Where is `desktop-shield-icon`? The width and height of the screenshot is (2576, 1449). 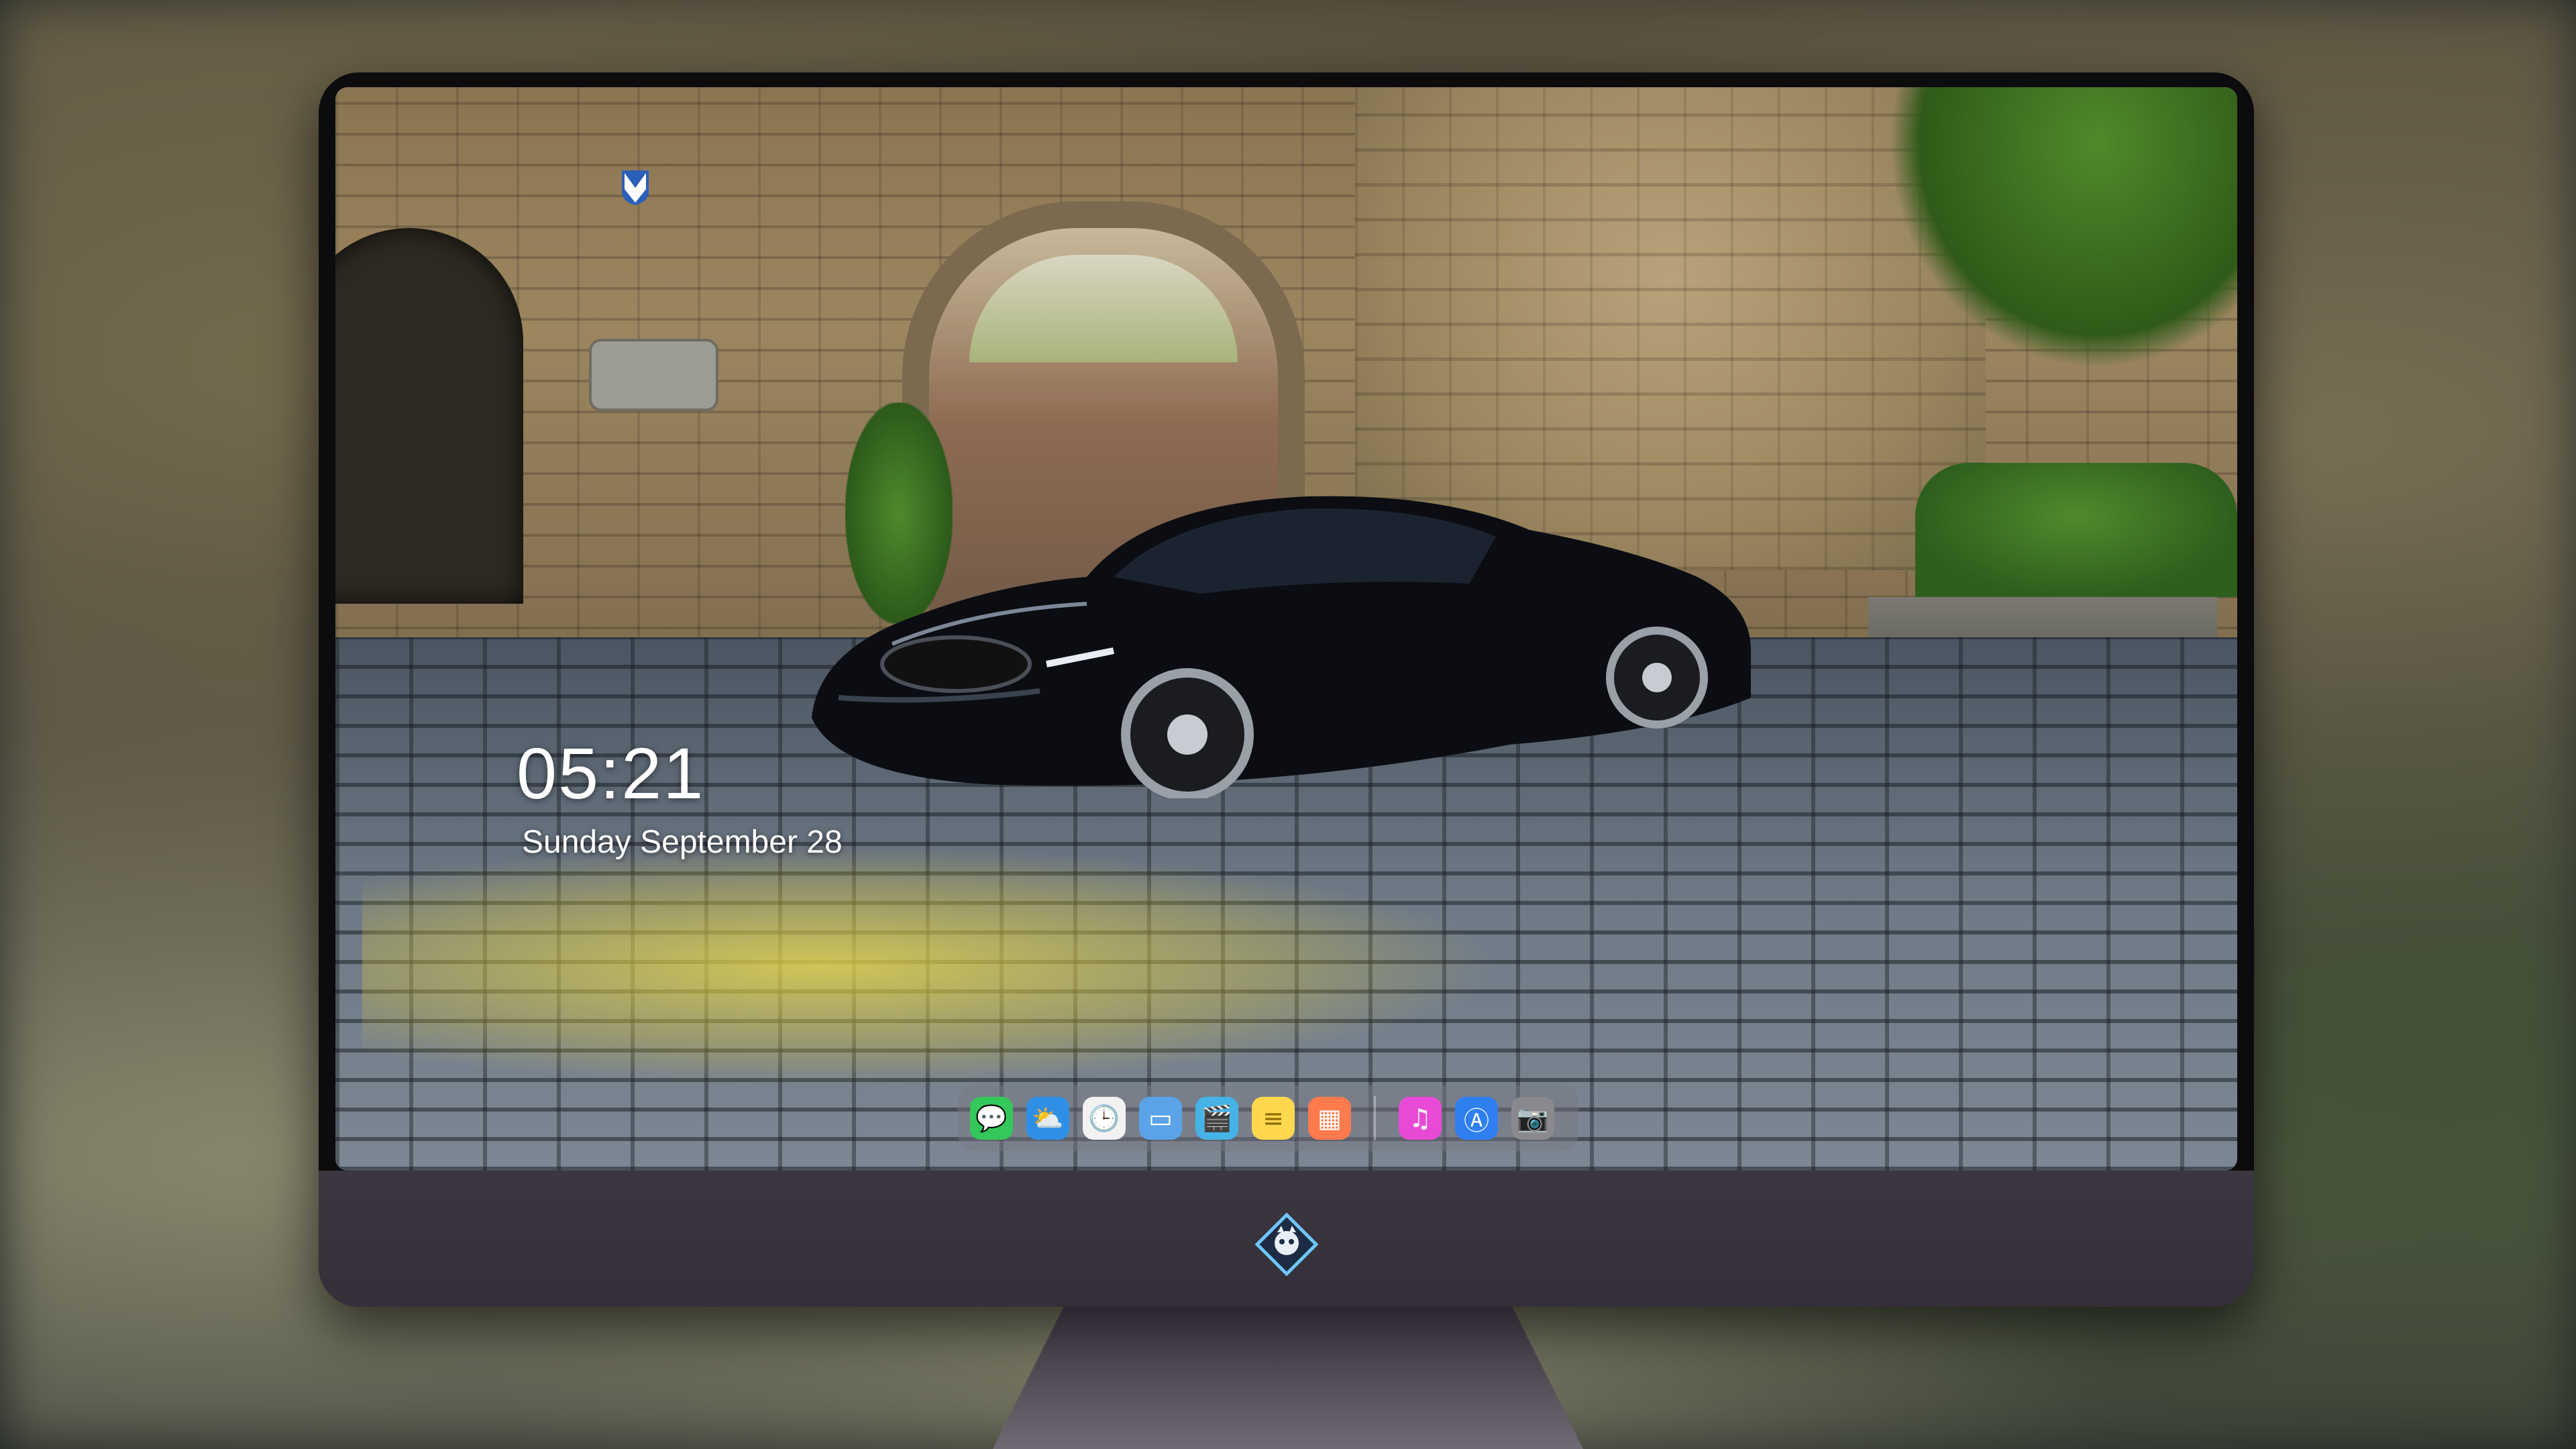
desktop-shield-icon is located at coordinates (635, 188).